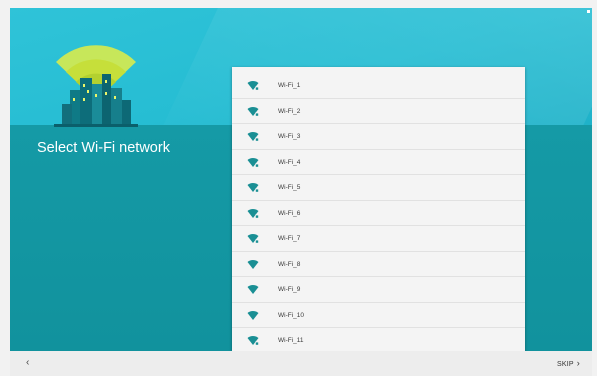 The height and width of the screenshot is (376, 597). Describe the element at coordinates (289, 213) in the screenshot. I see `network-name: Wi-Fi_6` at that location.